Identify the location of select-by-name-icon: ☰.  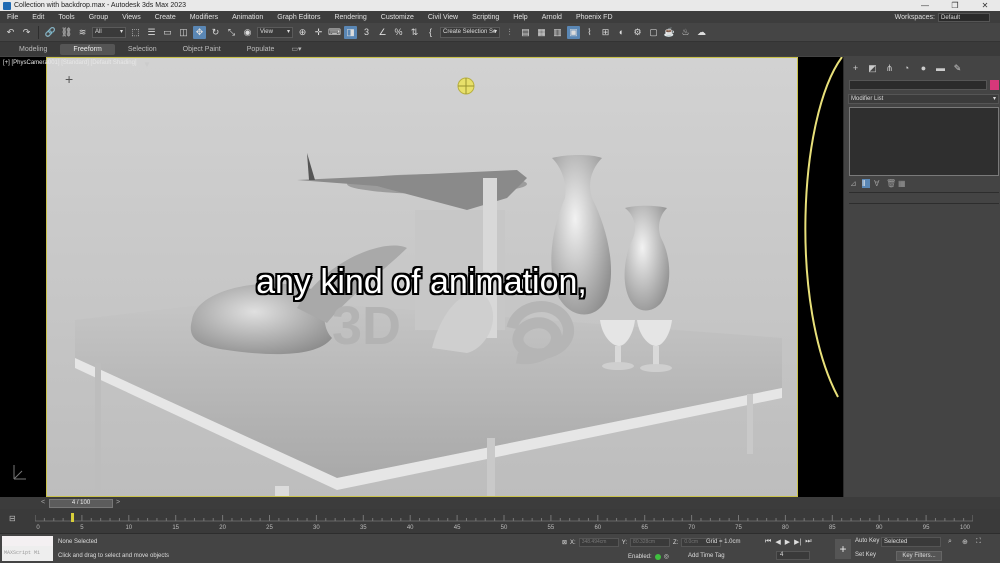
(151, 32).